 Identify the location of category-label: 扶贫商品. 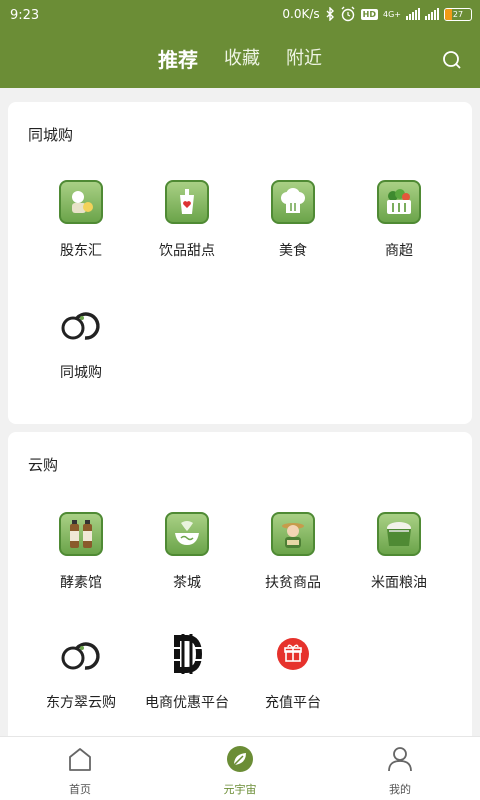
(293, 583).